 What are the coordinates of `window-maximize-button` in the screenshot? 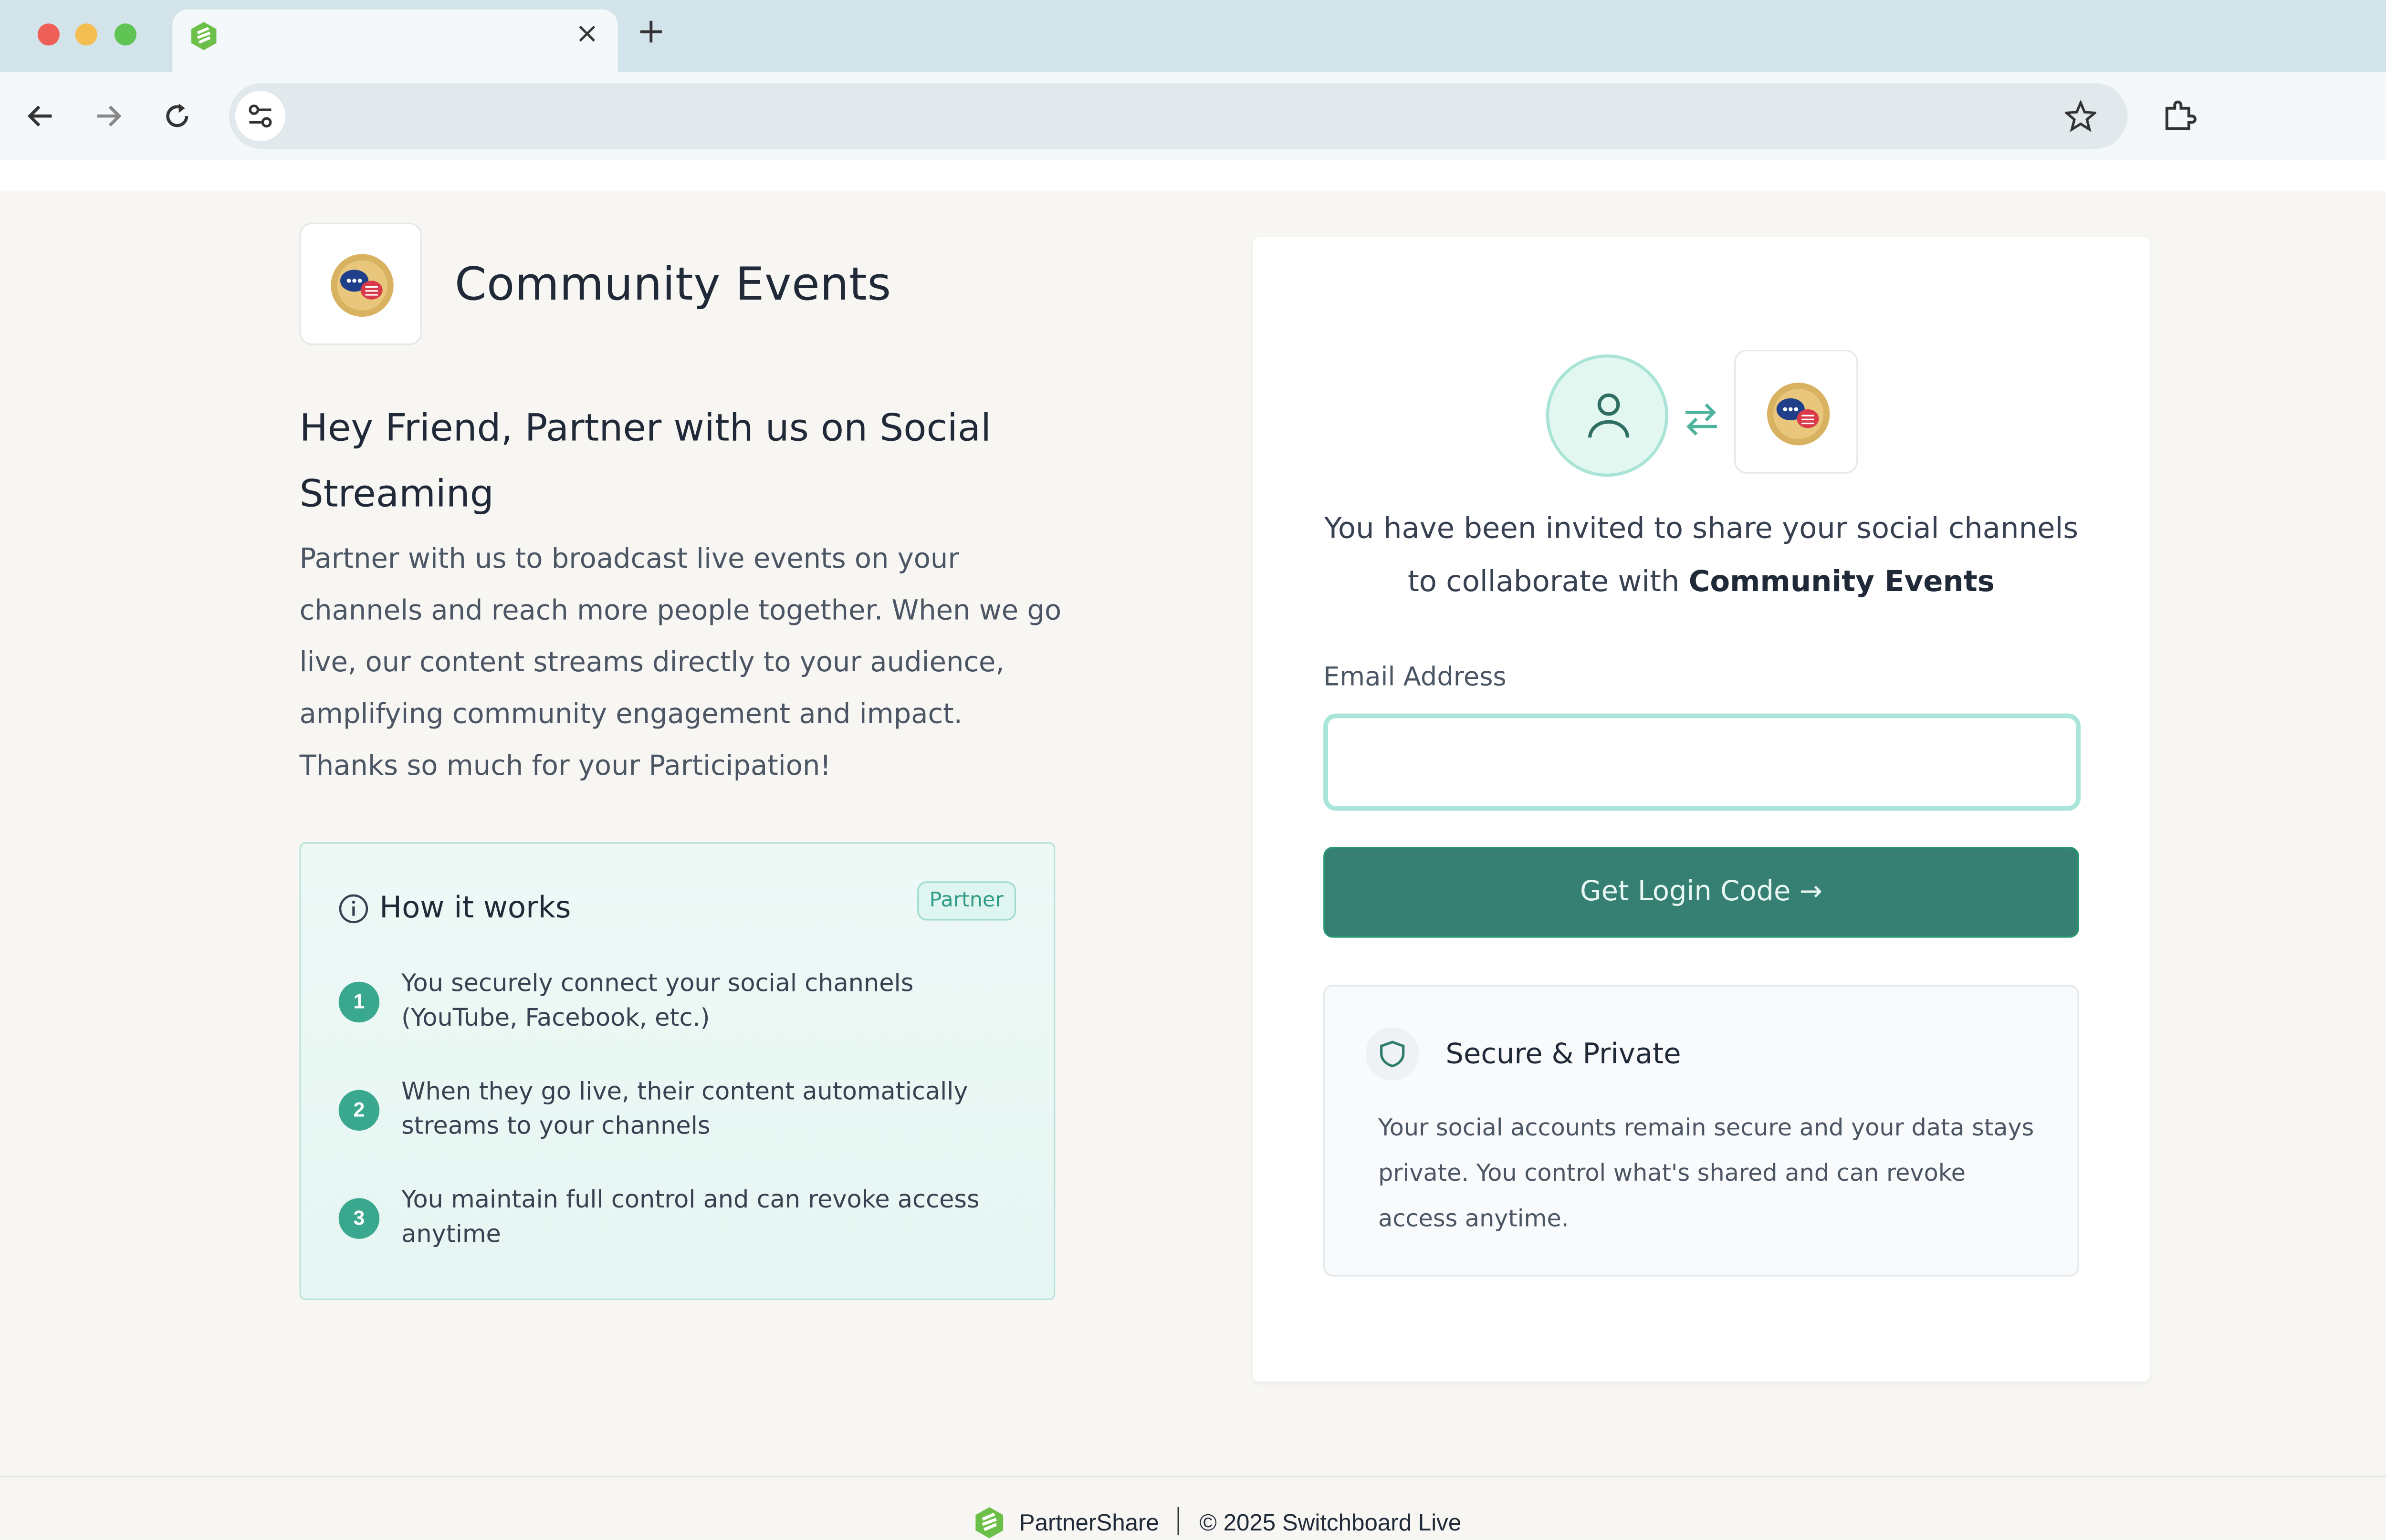 It's located at (125, 35).